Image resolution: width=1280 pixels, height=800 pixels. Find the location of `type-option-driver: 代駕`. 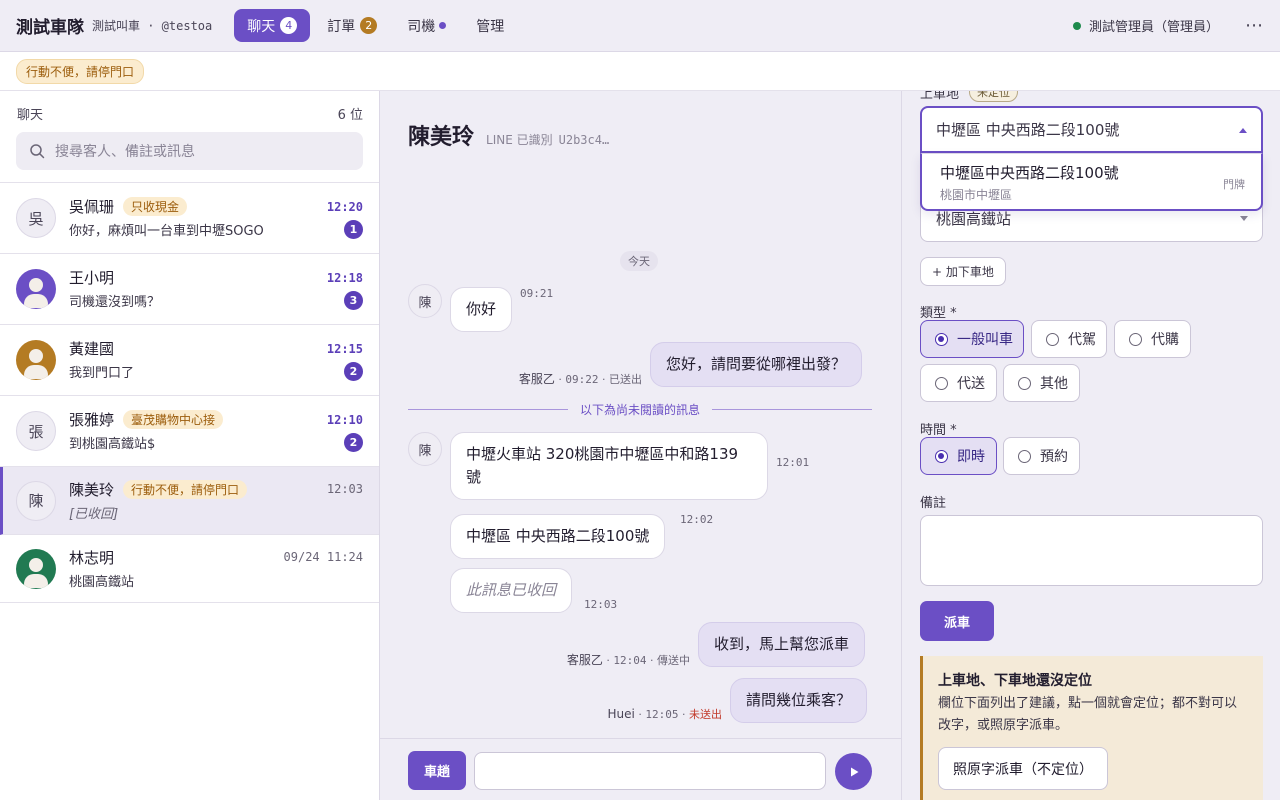

type-option-driver: 代駕 is located at coordinates (1069, 339).